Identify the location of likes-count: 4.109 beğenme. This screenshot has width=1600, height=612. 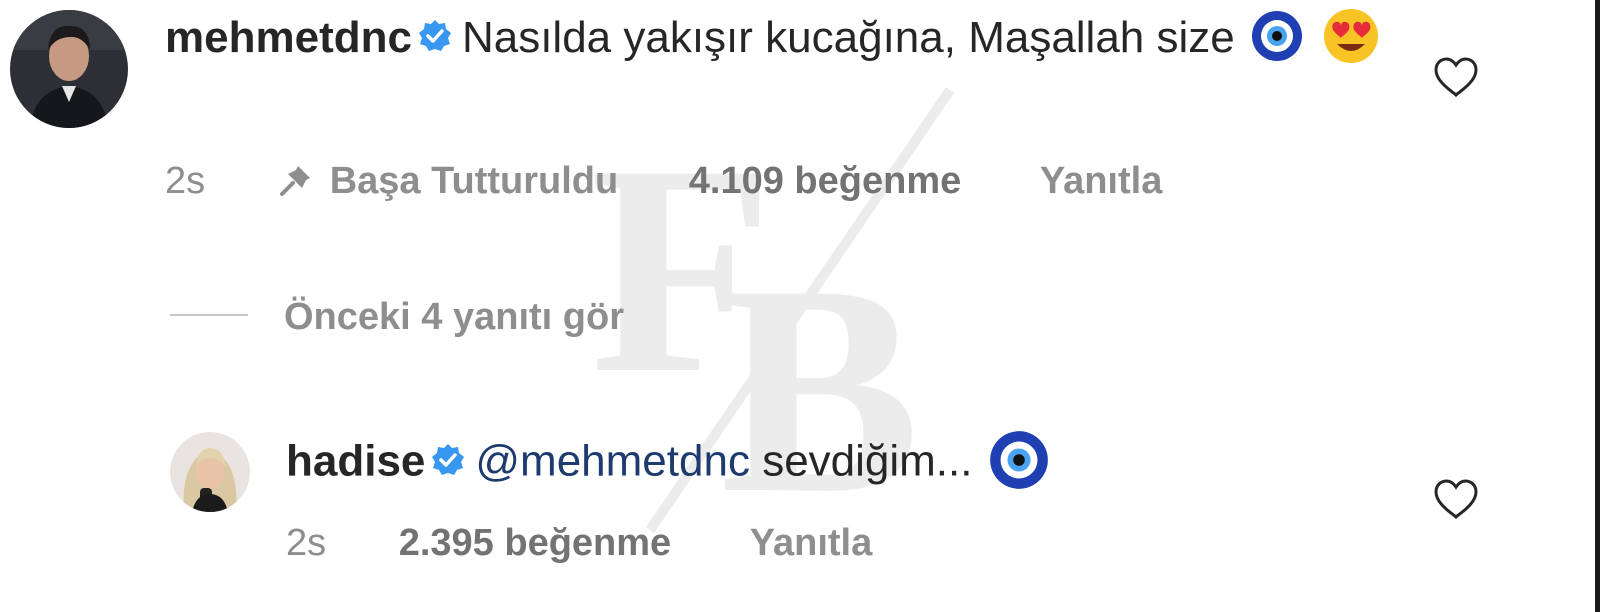
(825, 181).